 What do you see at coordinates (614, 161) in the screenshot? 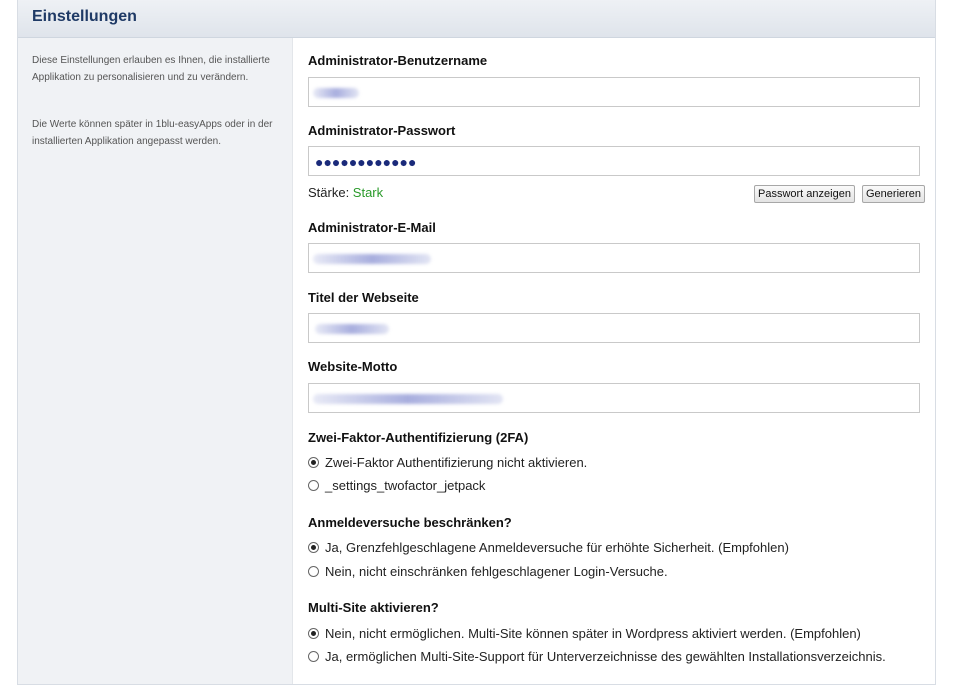
I see `password-input: ●●●●●●●●●●●●` at bounding box center [614, 161].